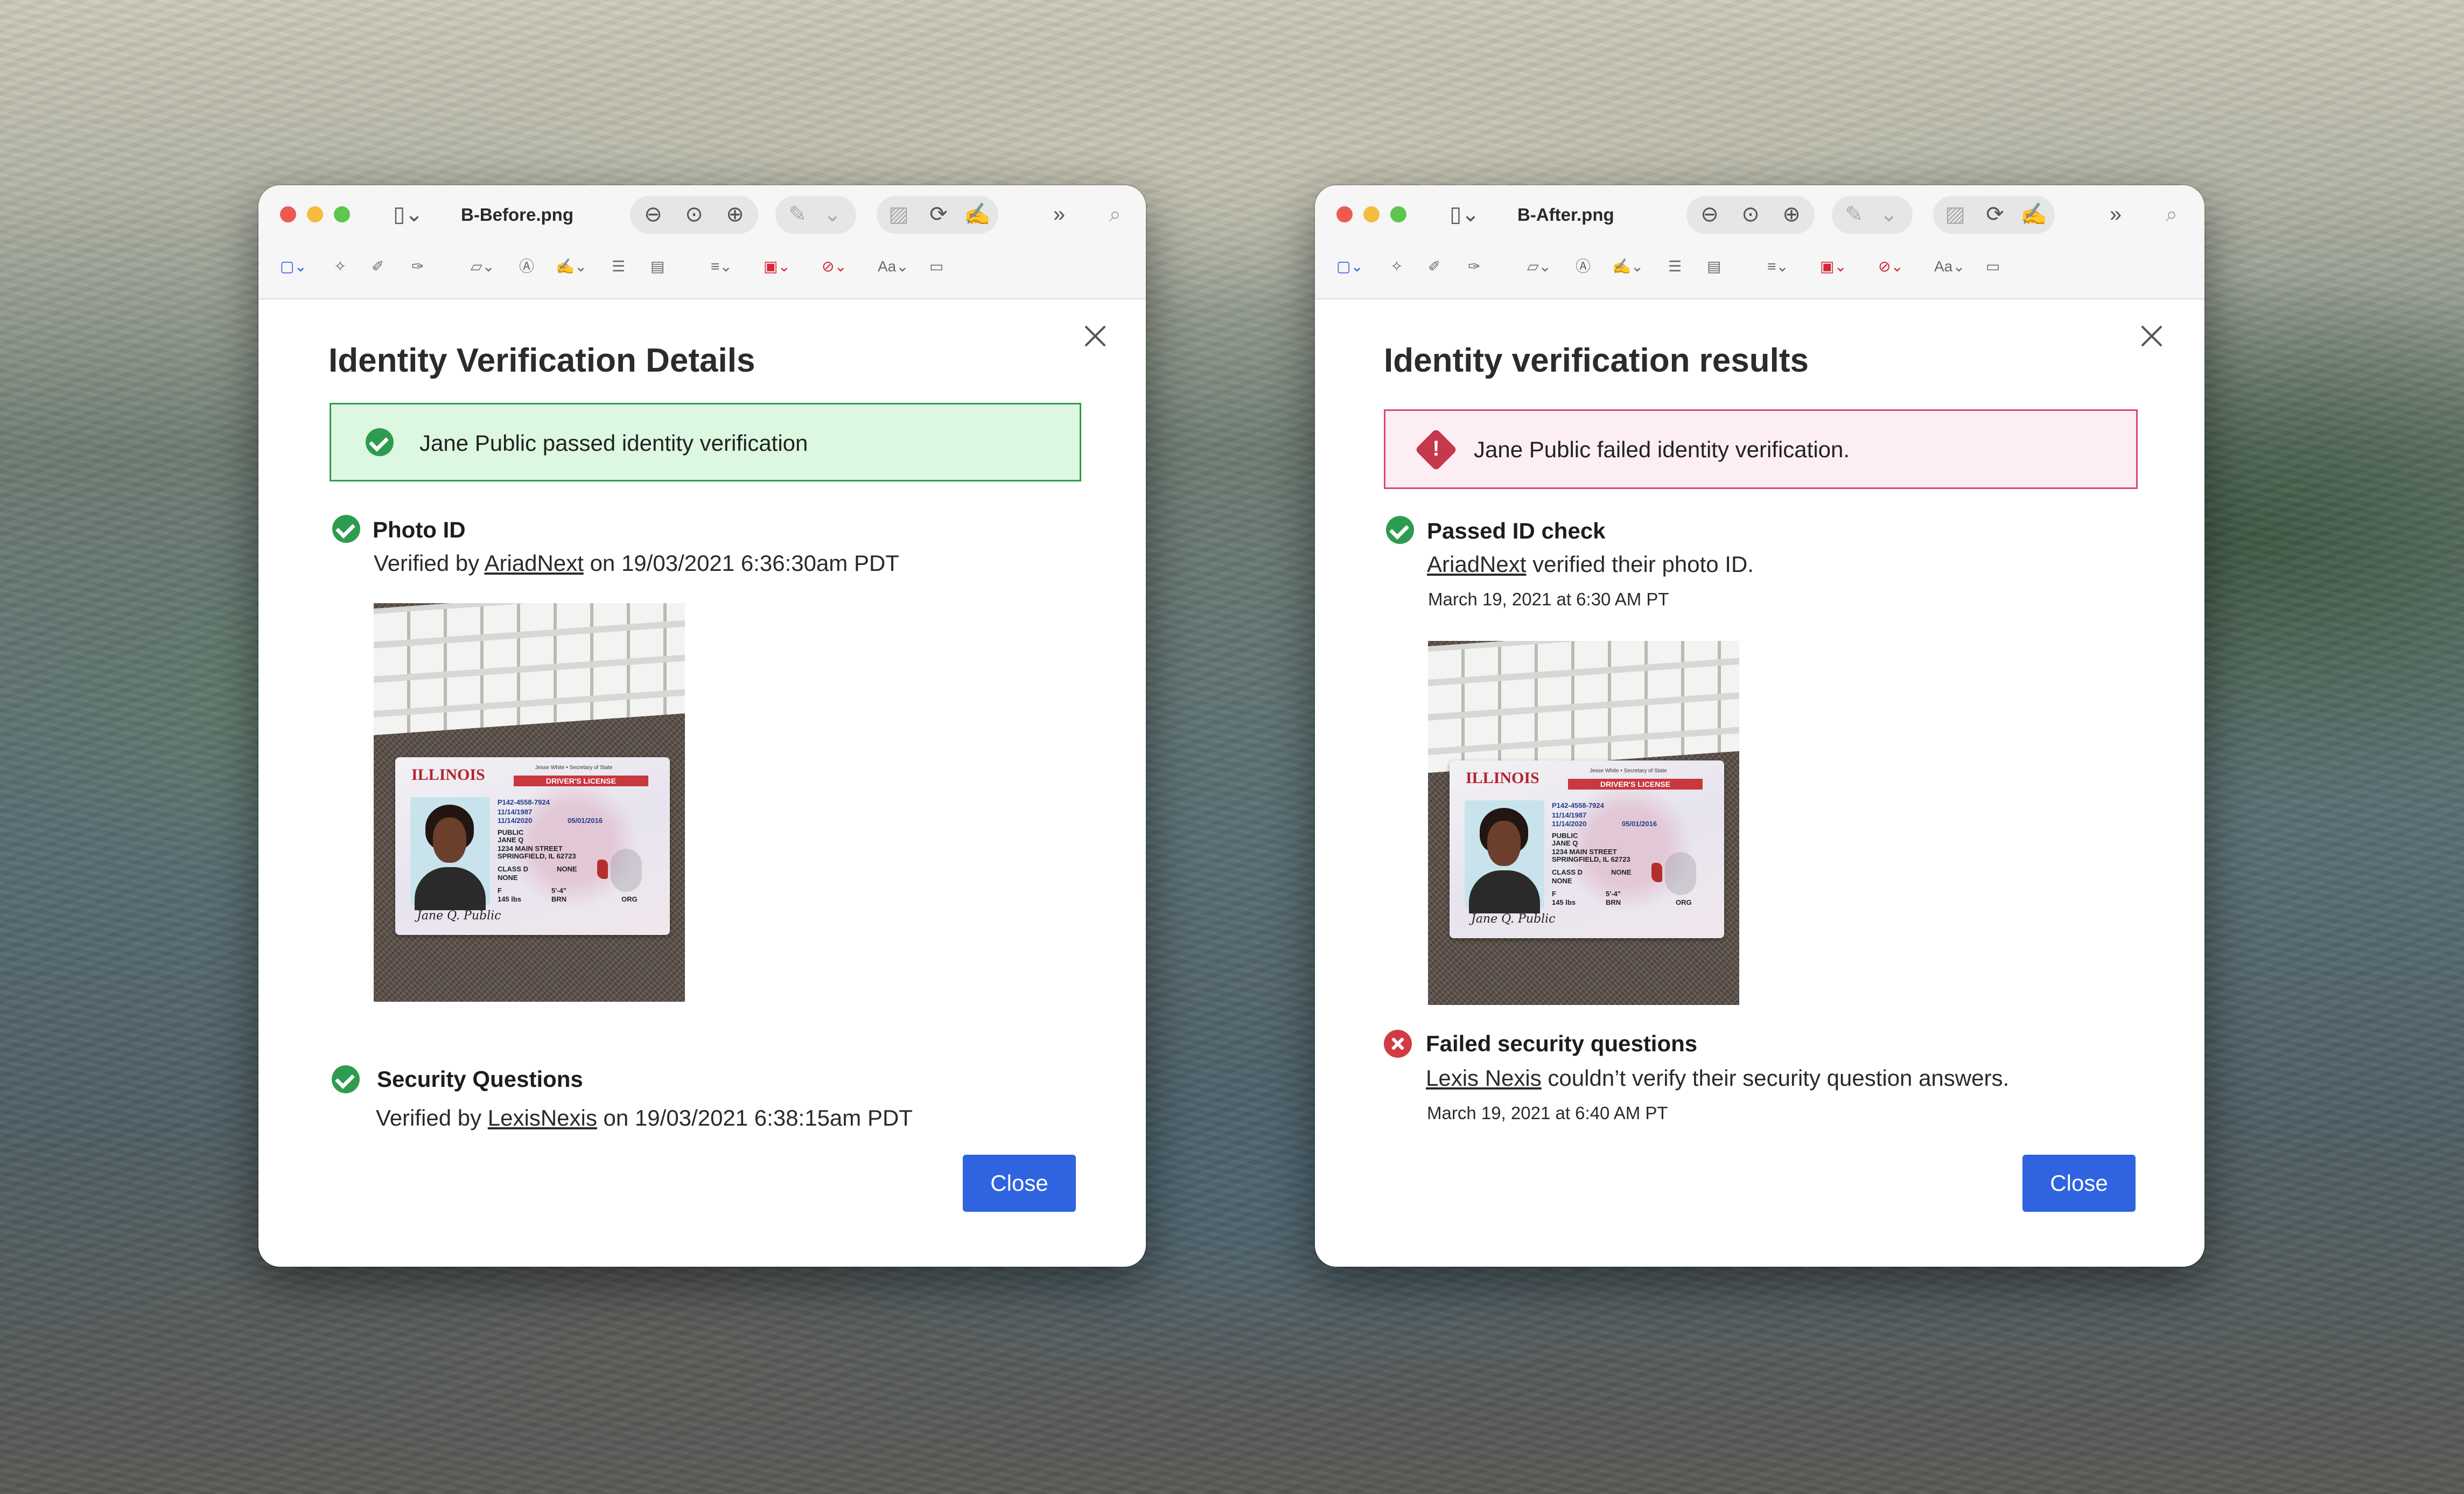 This screenshot has height=1494, width=2464. Describe the element at coordinates (1562, 881) in the screenshot. I see `license-rest: NONE` at that location.